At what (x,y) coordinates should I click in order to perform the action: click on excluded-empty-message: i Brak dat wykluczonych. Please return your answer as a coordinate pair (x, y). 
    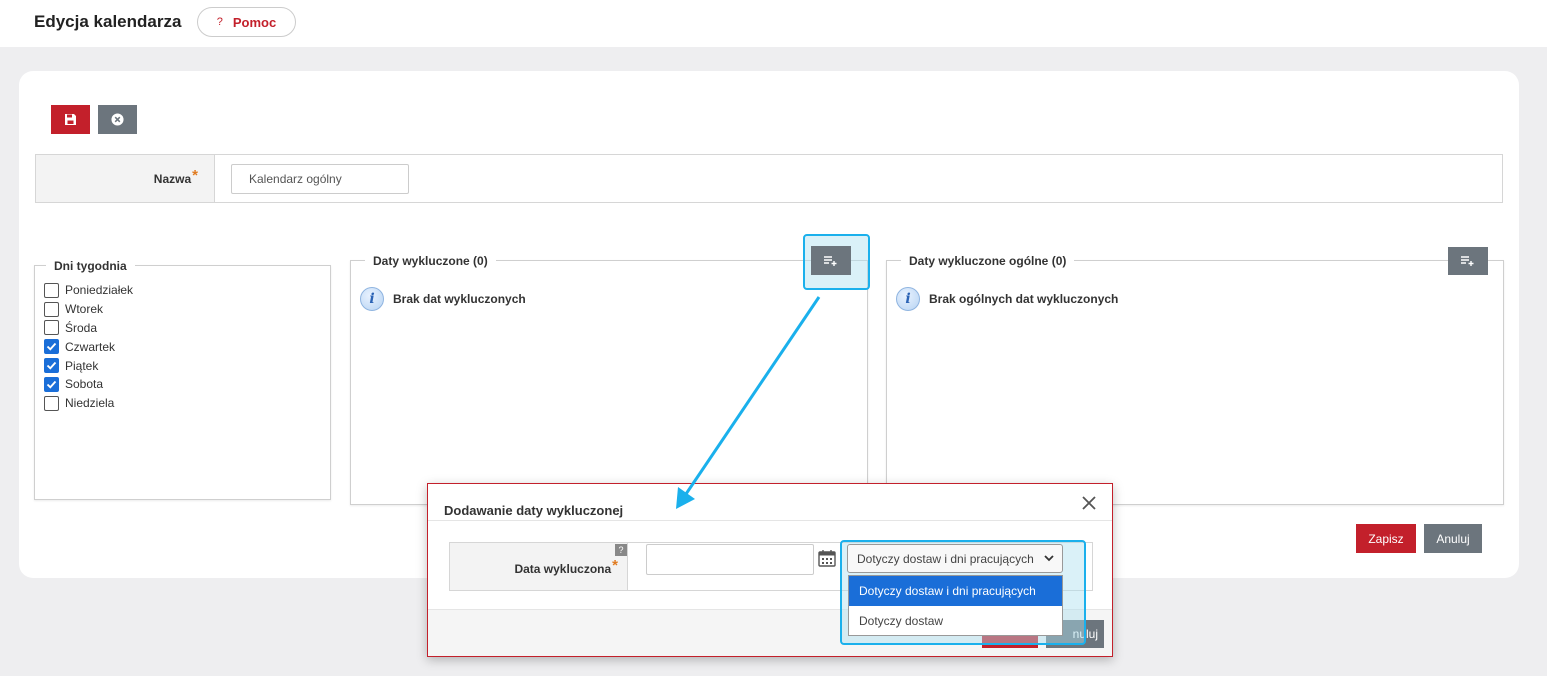
    Looking at the image, I should click on (443, 299).